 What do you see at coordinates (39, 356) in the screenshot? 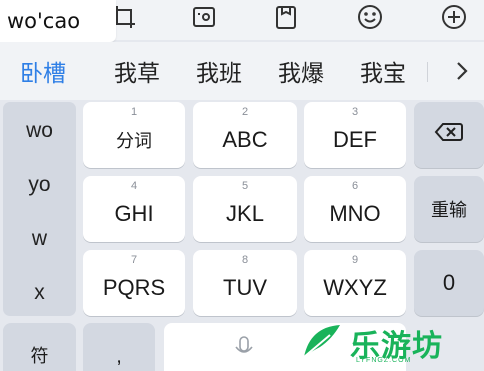
I see `symbol-label: 符` at bounding box center [39, 356].